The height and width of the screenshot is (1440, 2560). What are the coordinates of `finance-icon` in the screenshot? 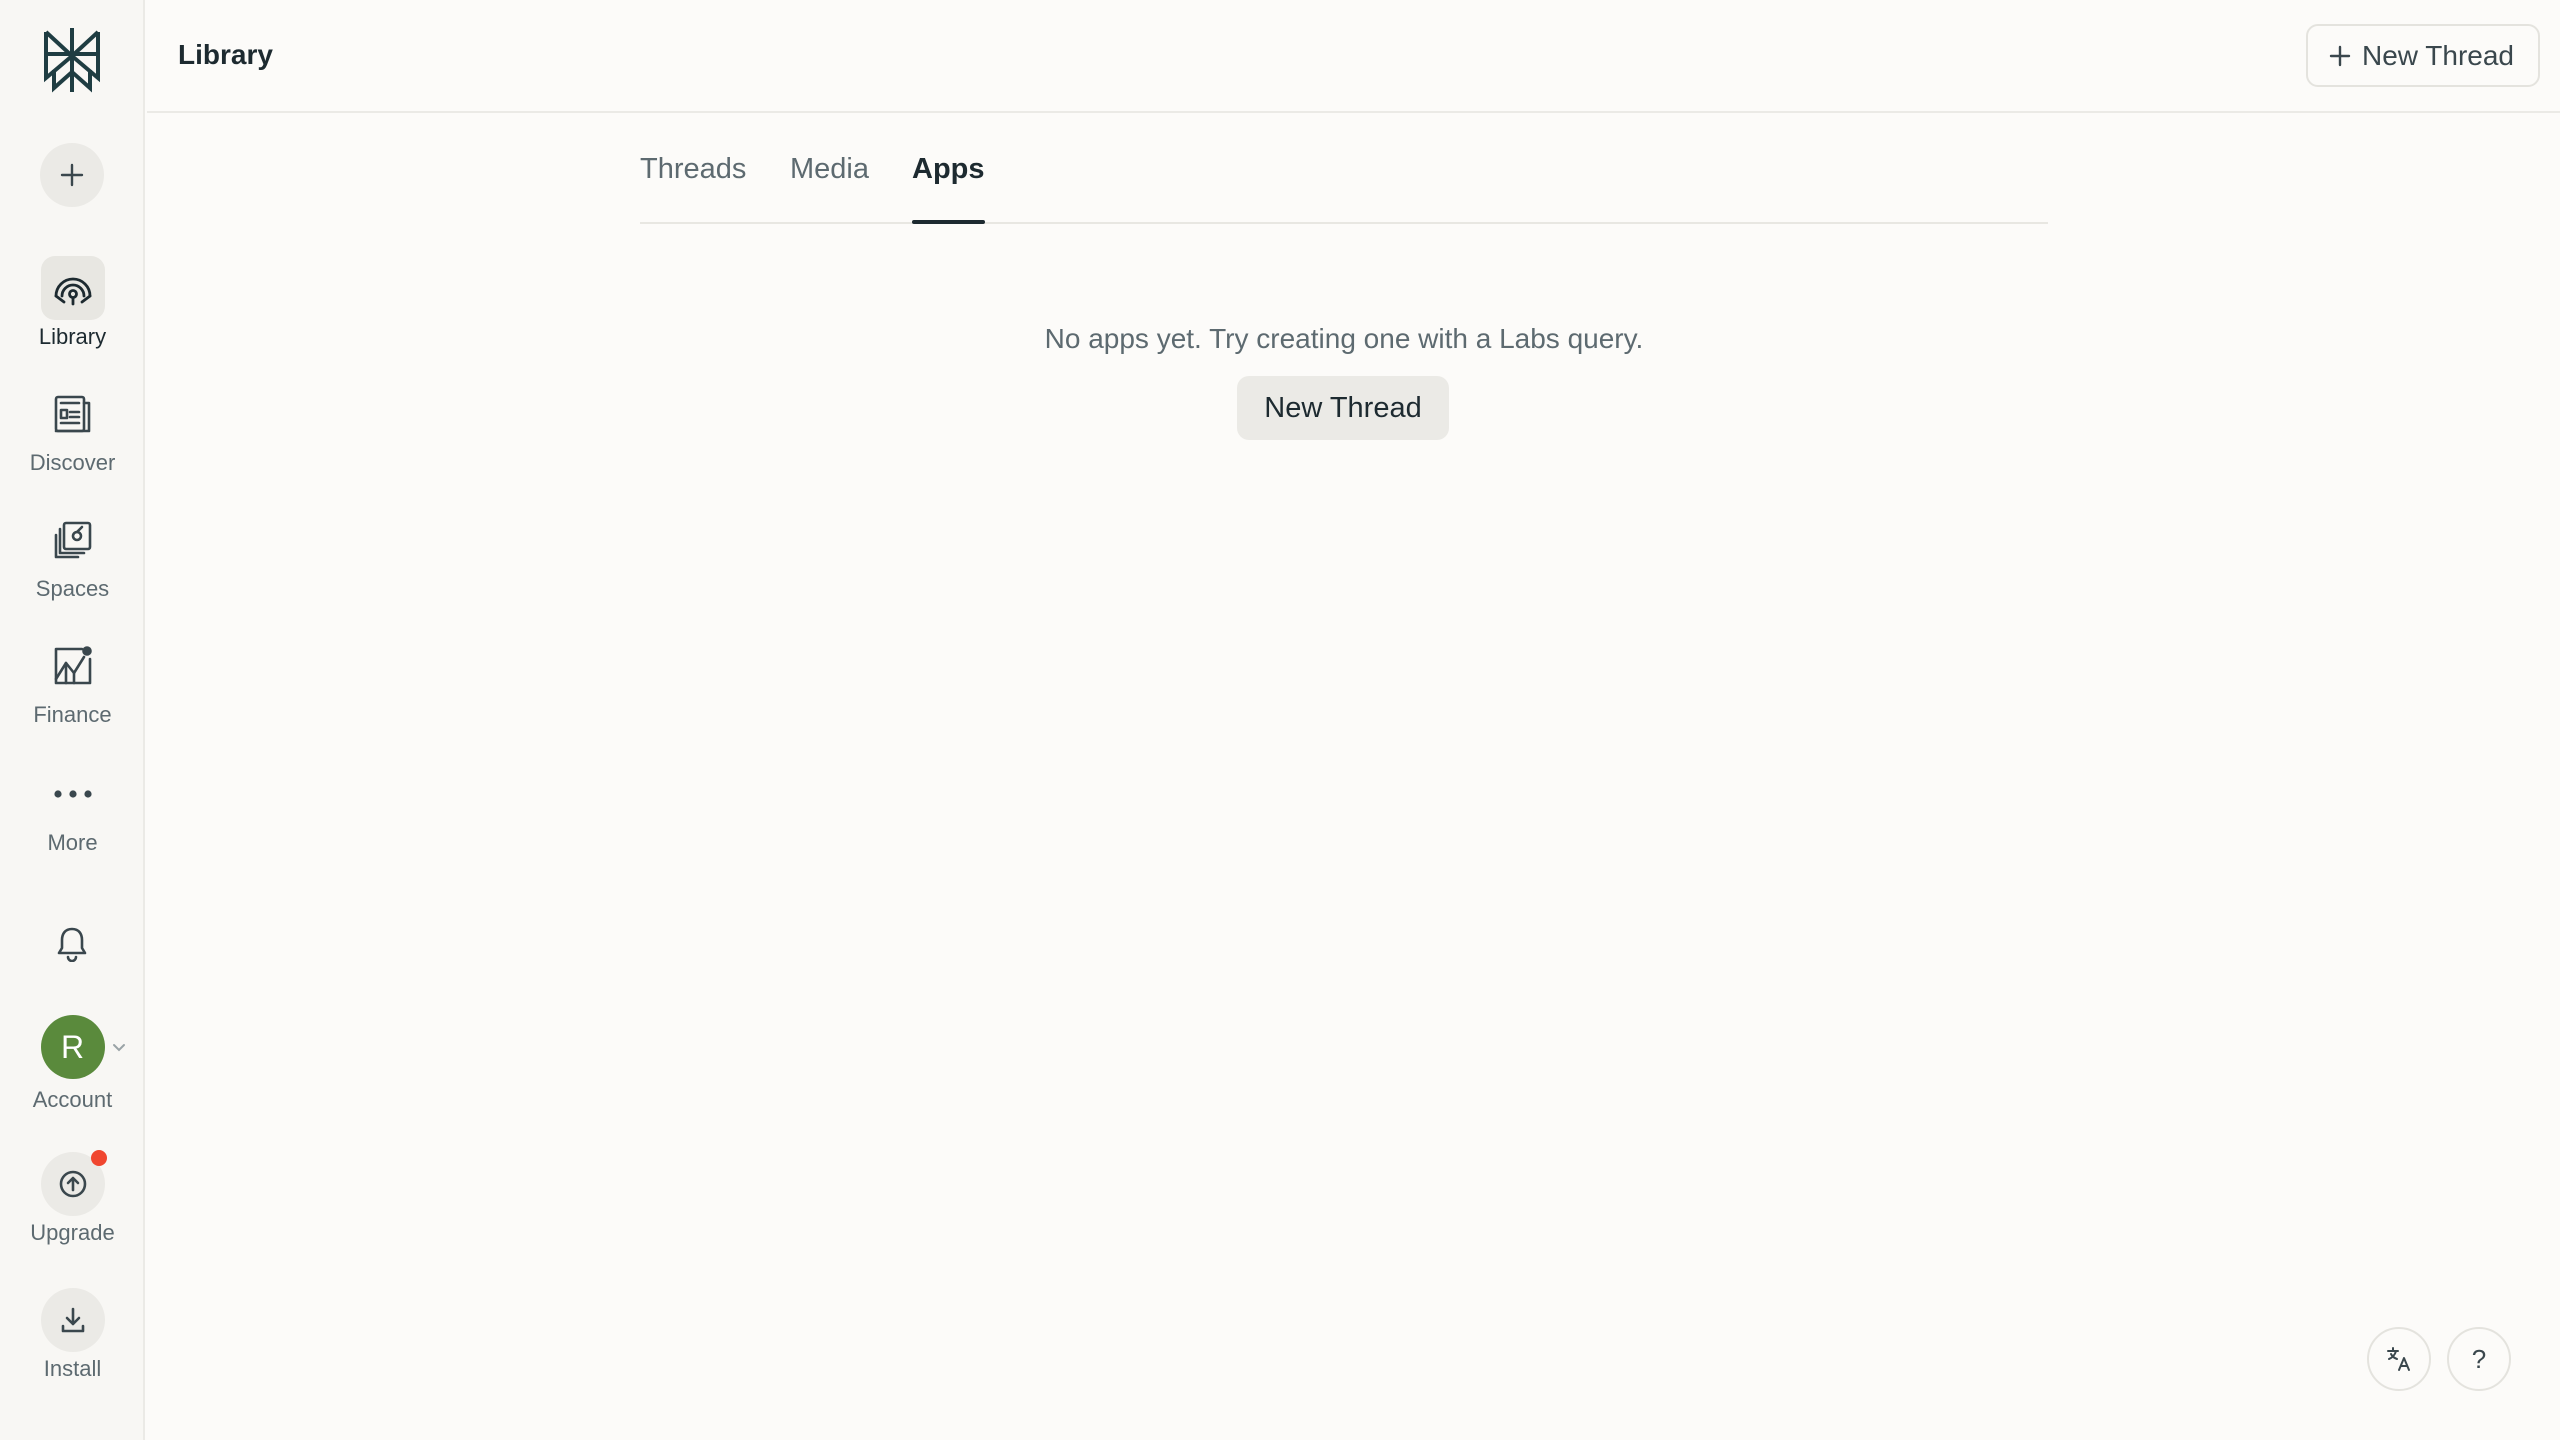 It's located at (73, 666).